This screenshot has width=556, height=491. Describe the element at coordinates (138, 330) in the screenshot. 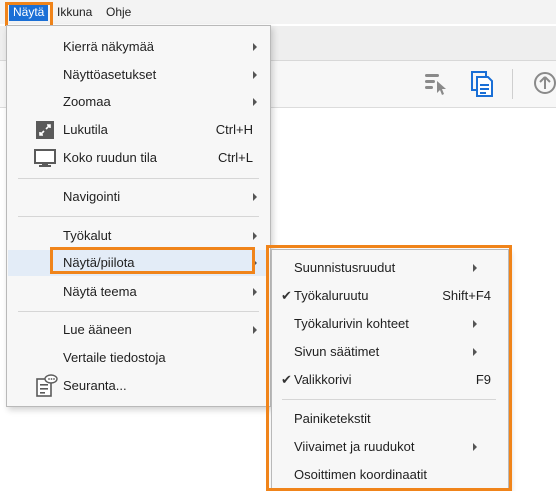

I see `menu-item-read-aloud: Lue ääneen` at that location.